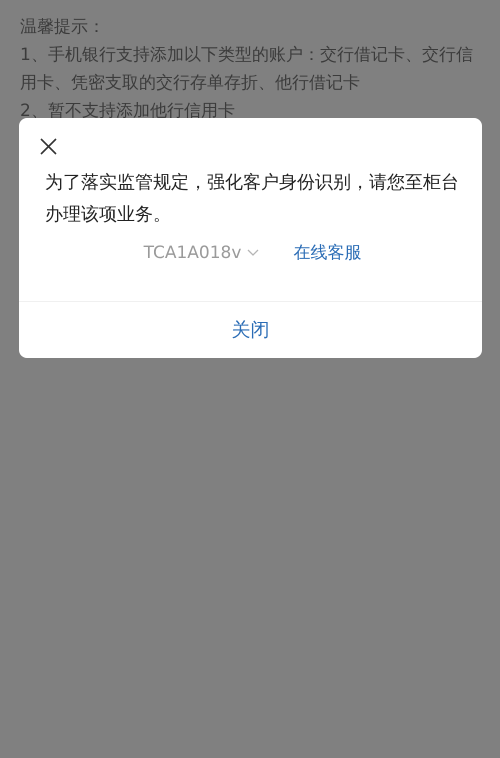 This screenshot has width=500, height=758. I want to click on notice-item: 1、手机银行支持添加以下类型的账户：交行借记卡、交行信用卡、凭密支取的交行存单存折、他行借记卡, so click(247, 69).